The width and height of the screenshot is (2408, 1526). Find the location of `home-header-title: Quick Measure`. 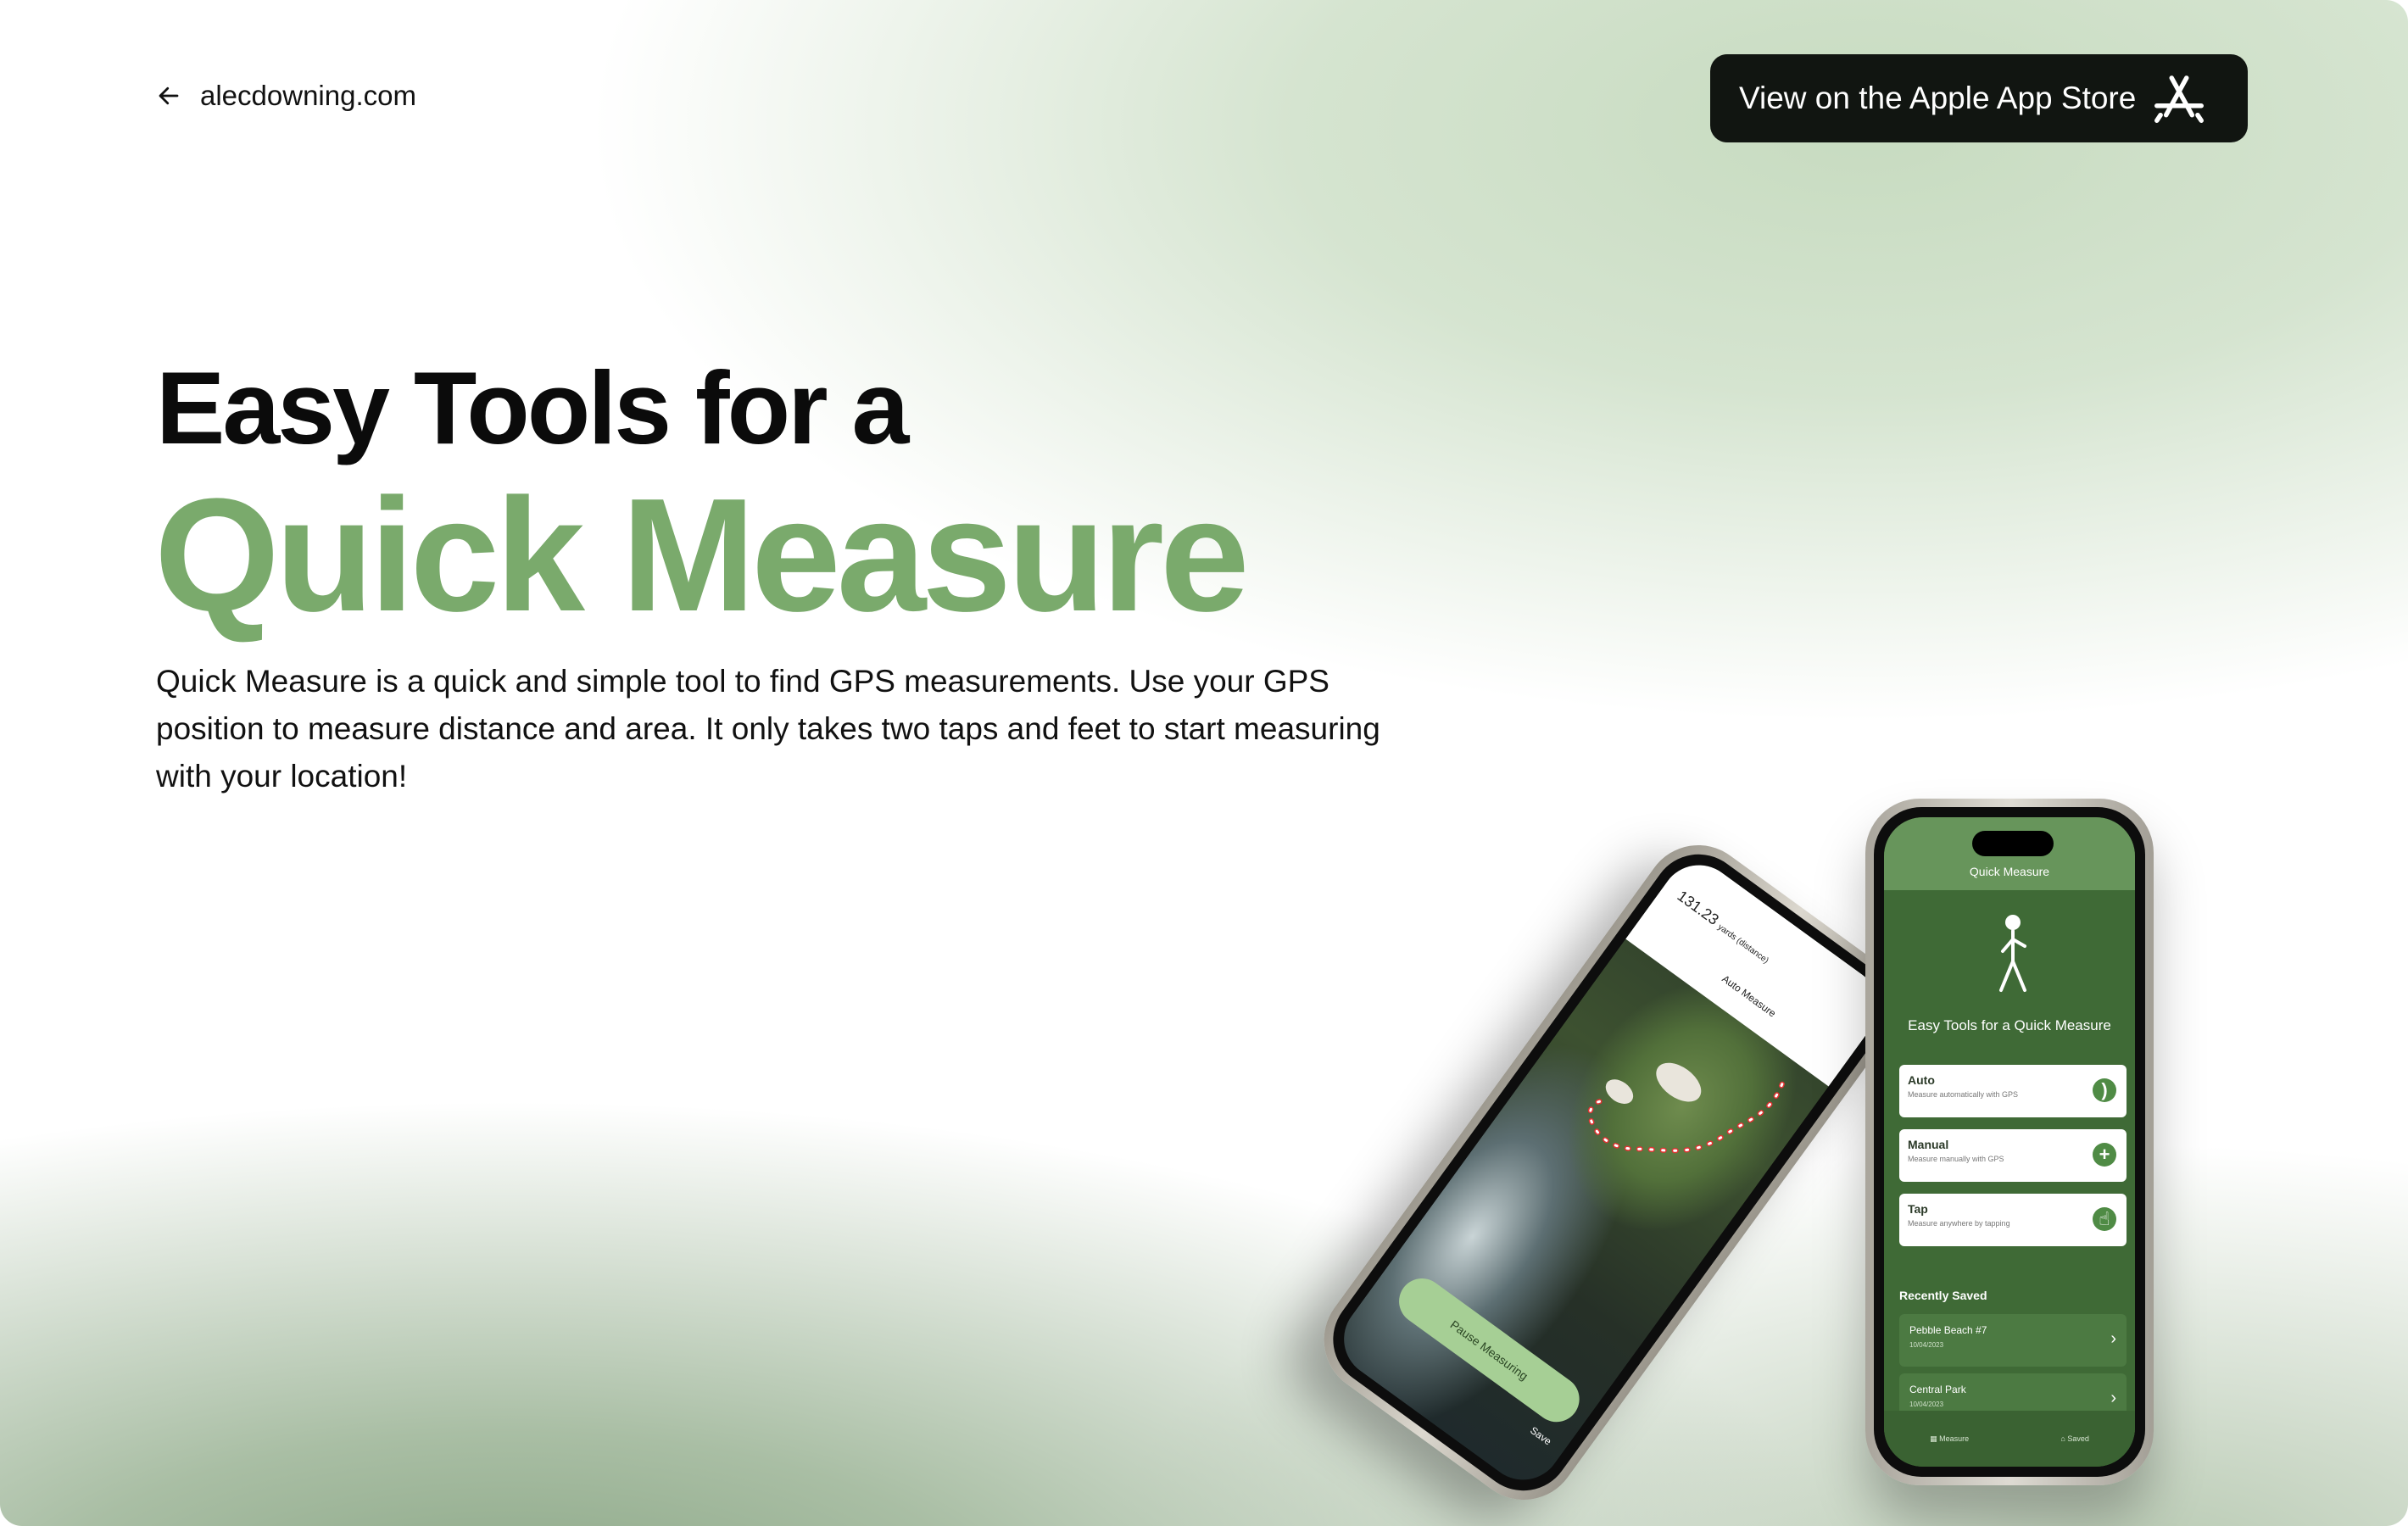

home-header-title: Quick Measure is located at coordinates (2009, 871).